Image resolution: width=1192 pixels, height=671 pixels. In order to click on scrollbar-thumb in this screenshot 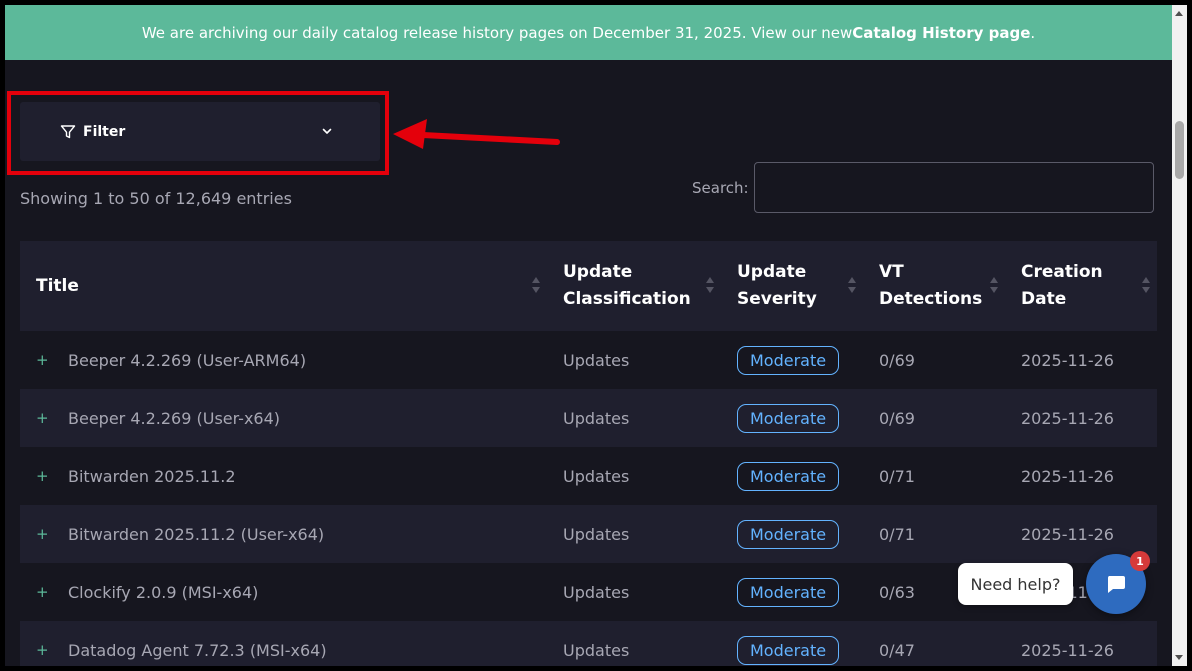, I will do `click(1179, 150)`.